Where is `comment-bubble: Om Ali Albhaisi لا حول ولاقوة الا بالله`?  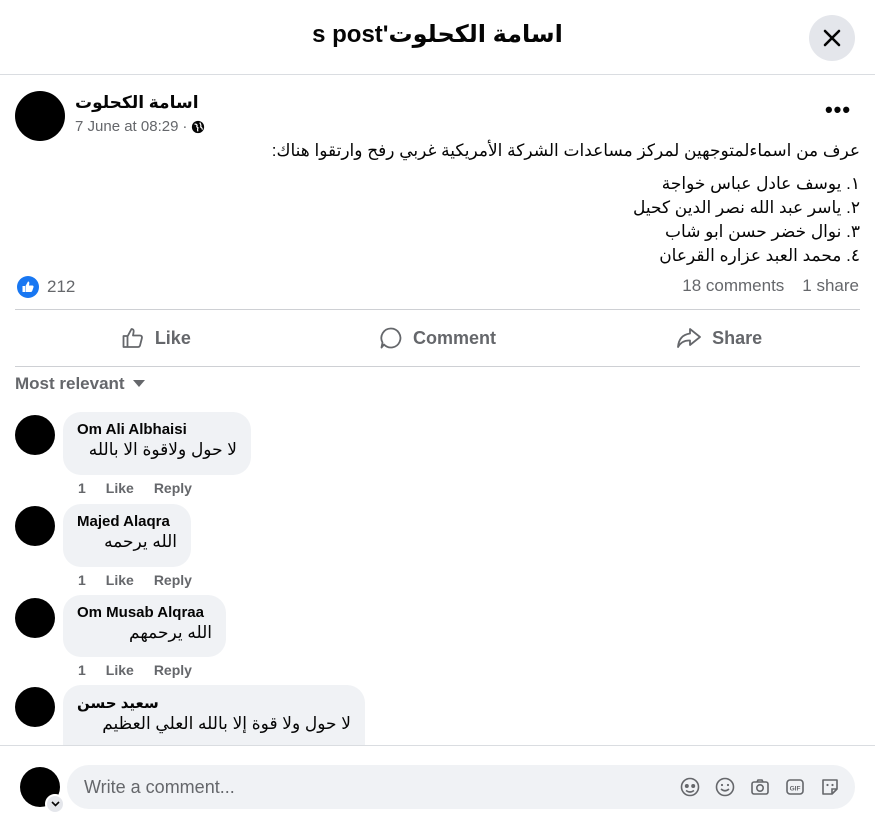 comment-bubble: Om Ali Albhaisi لا حول ولاقوة الا بالله is located at coordinates (157, 443).